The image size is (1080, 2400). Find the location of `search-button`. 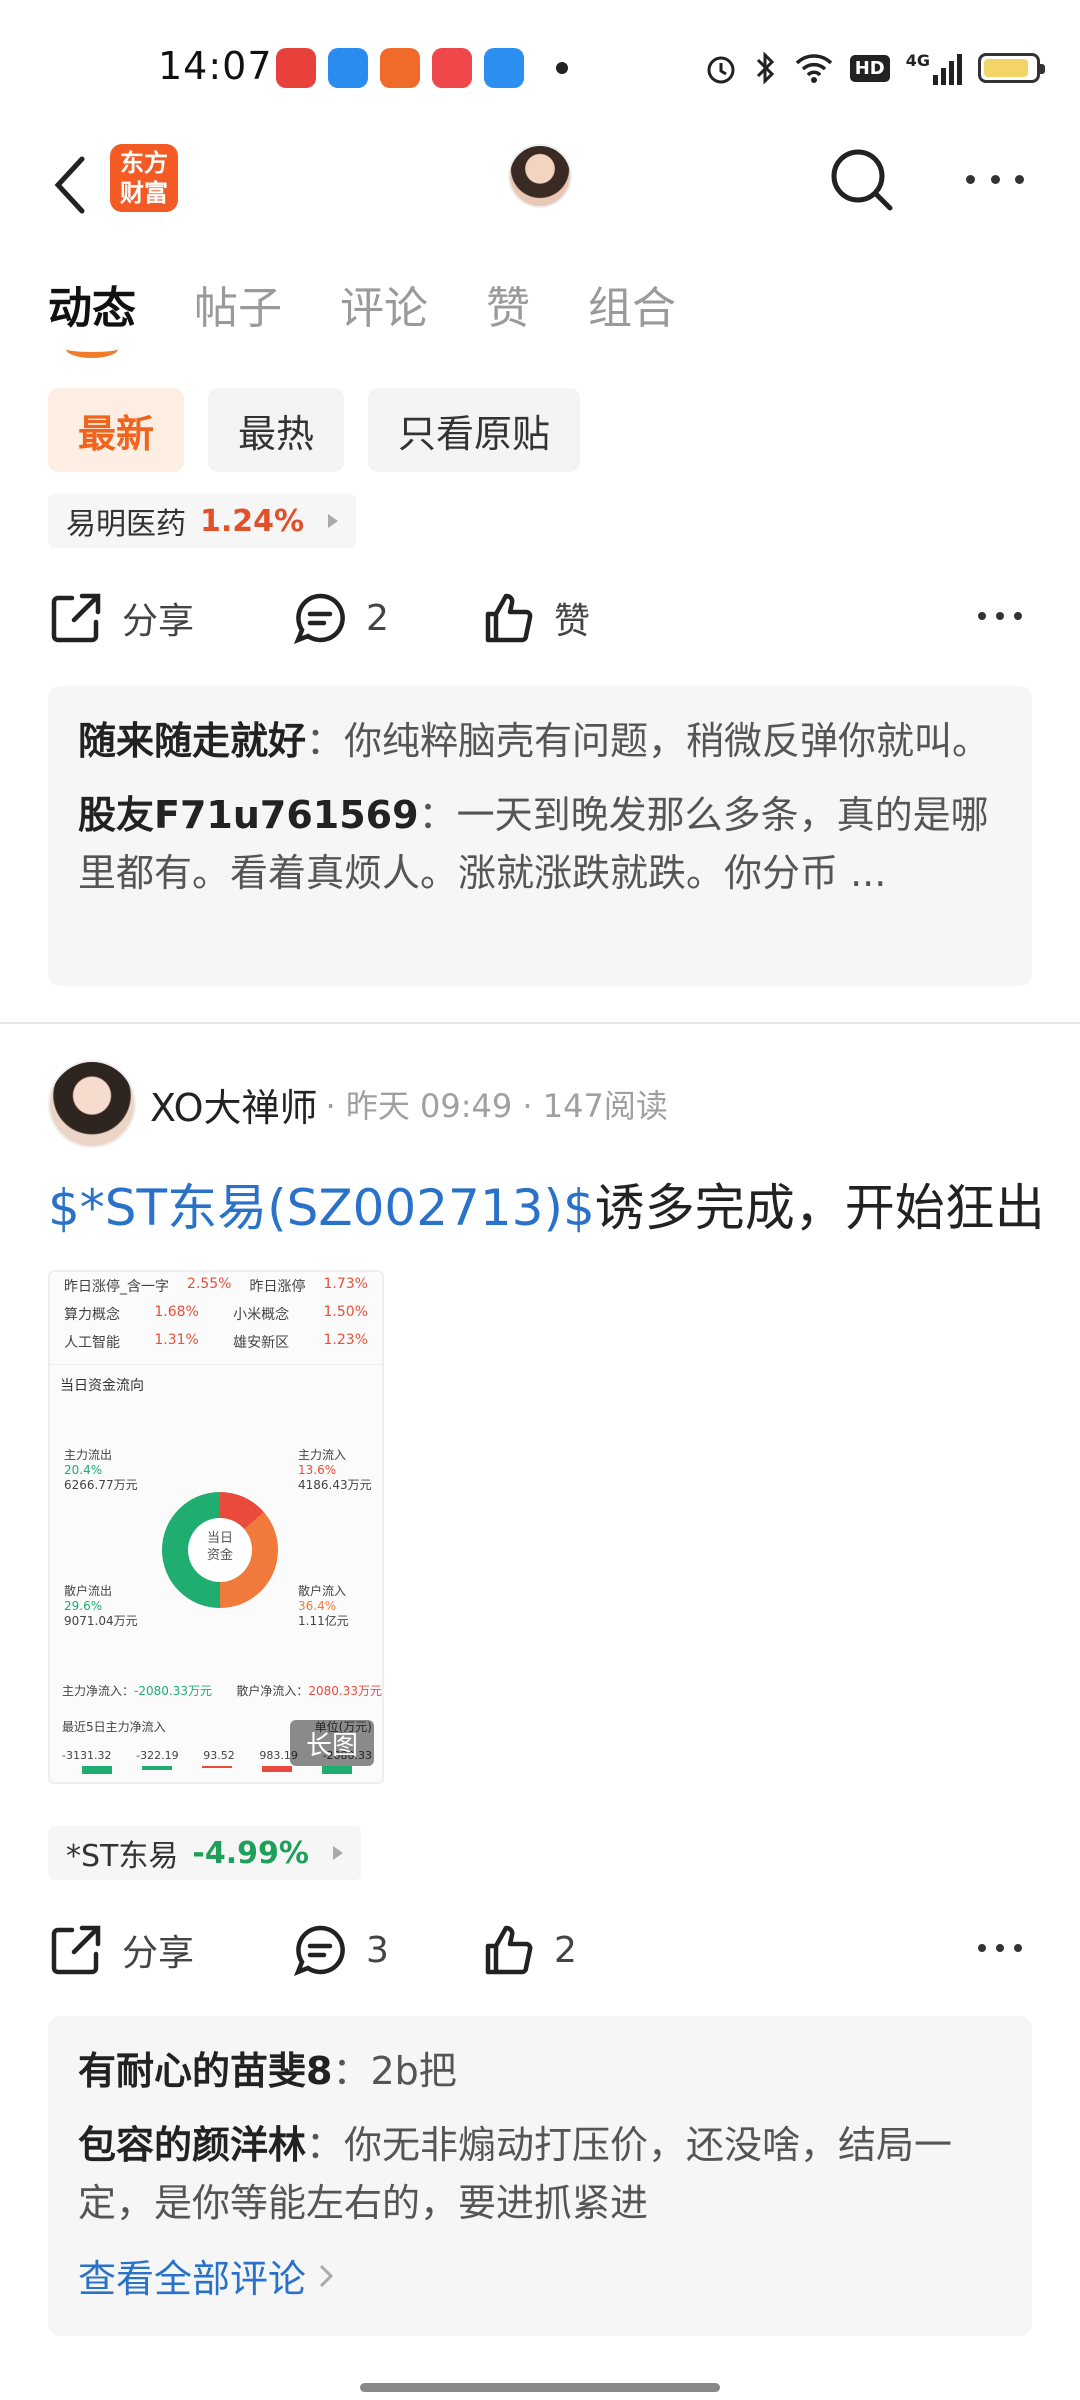

search-button is located at coordinates (862, 180).